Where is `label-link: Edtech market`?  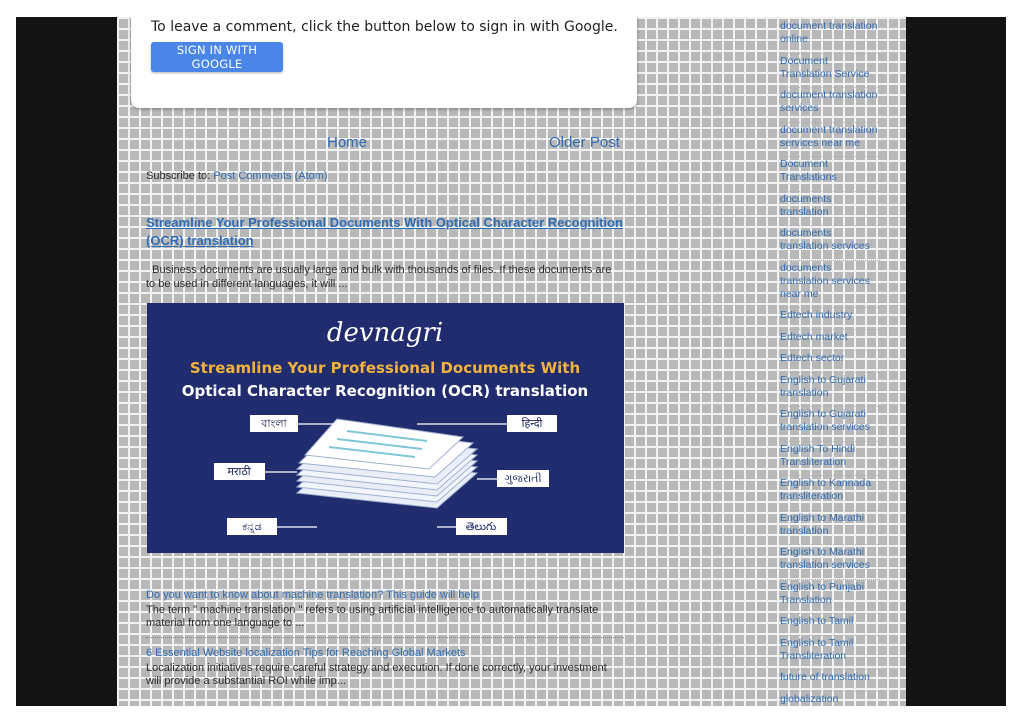 label-link: Edtech market is located at coordinates (830, 341).